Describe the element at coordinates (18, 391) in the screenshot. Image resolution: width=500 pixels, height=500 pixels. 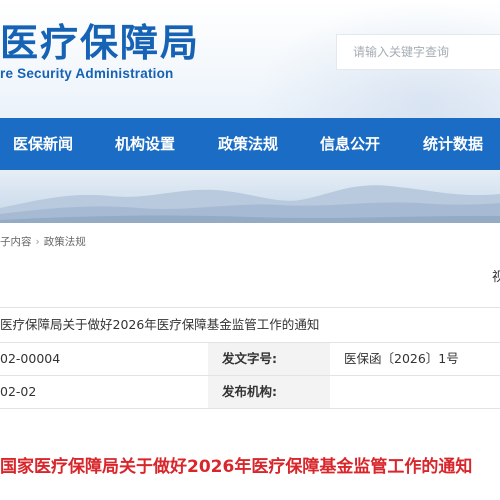
I see `info-date-value: 02-02` at that location.